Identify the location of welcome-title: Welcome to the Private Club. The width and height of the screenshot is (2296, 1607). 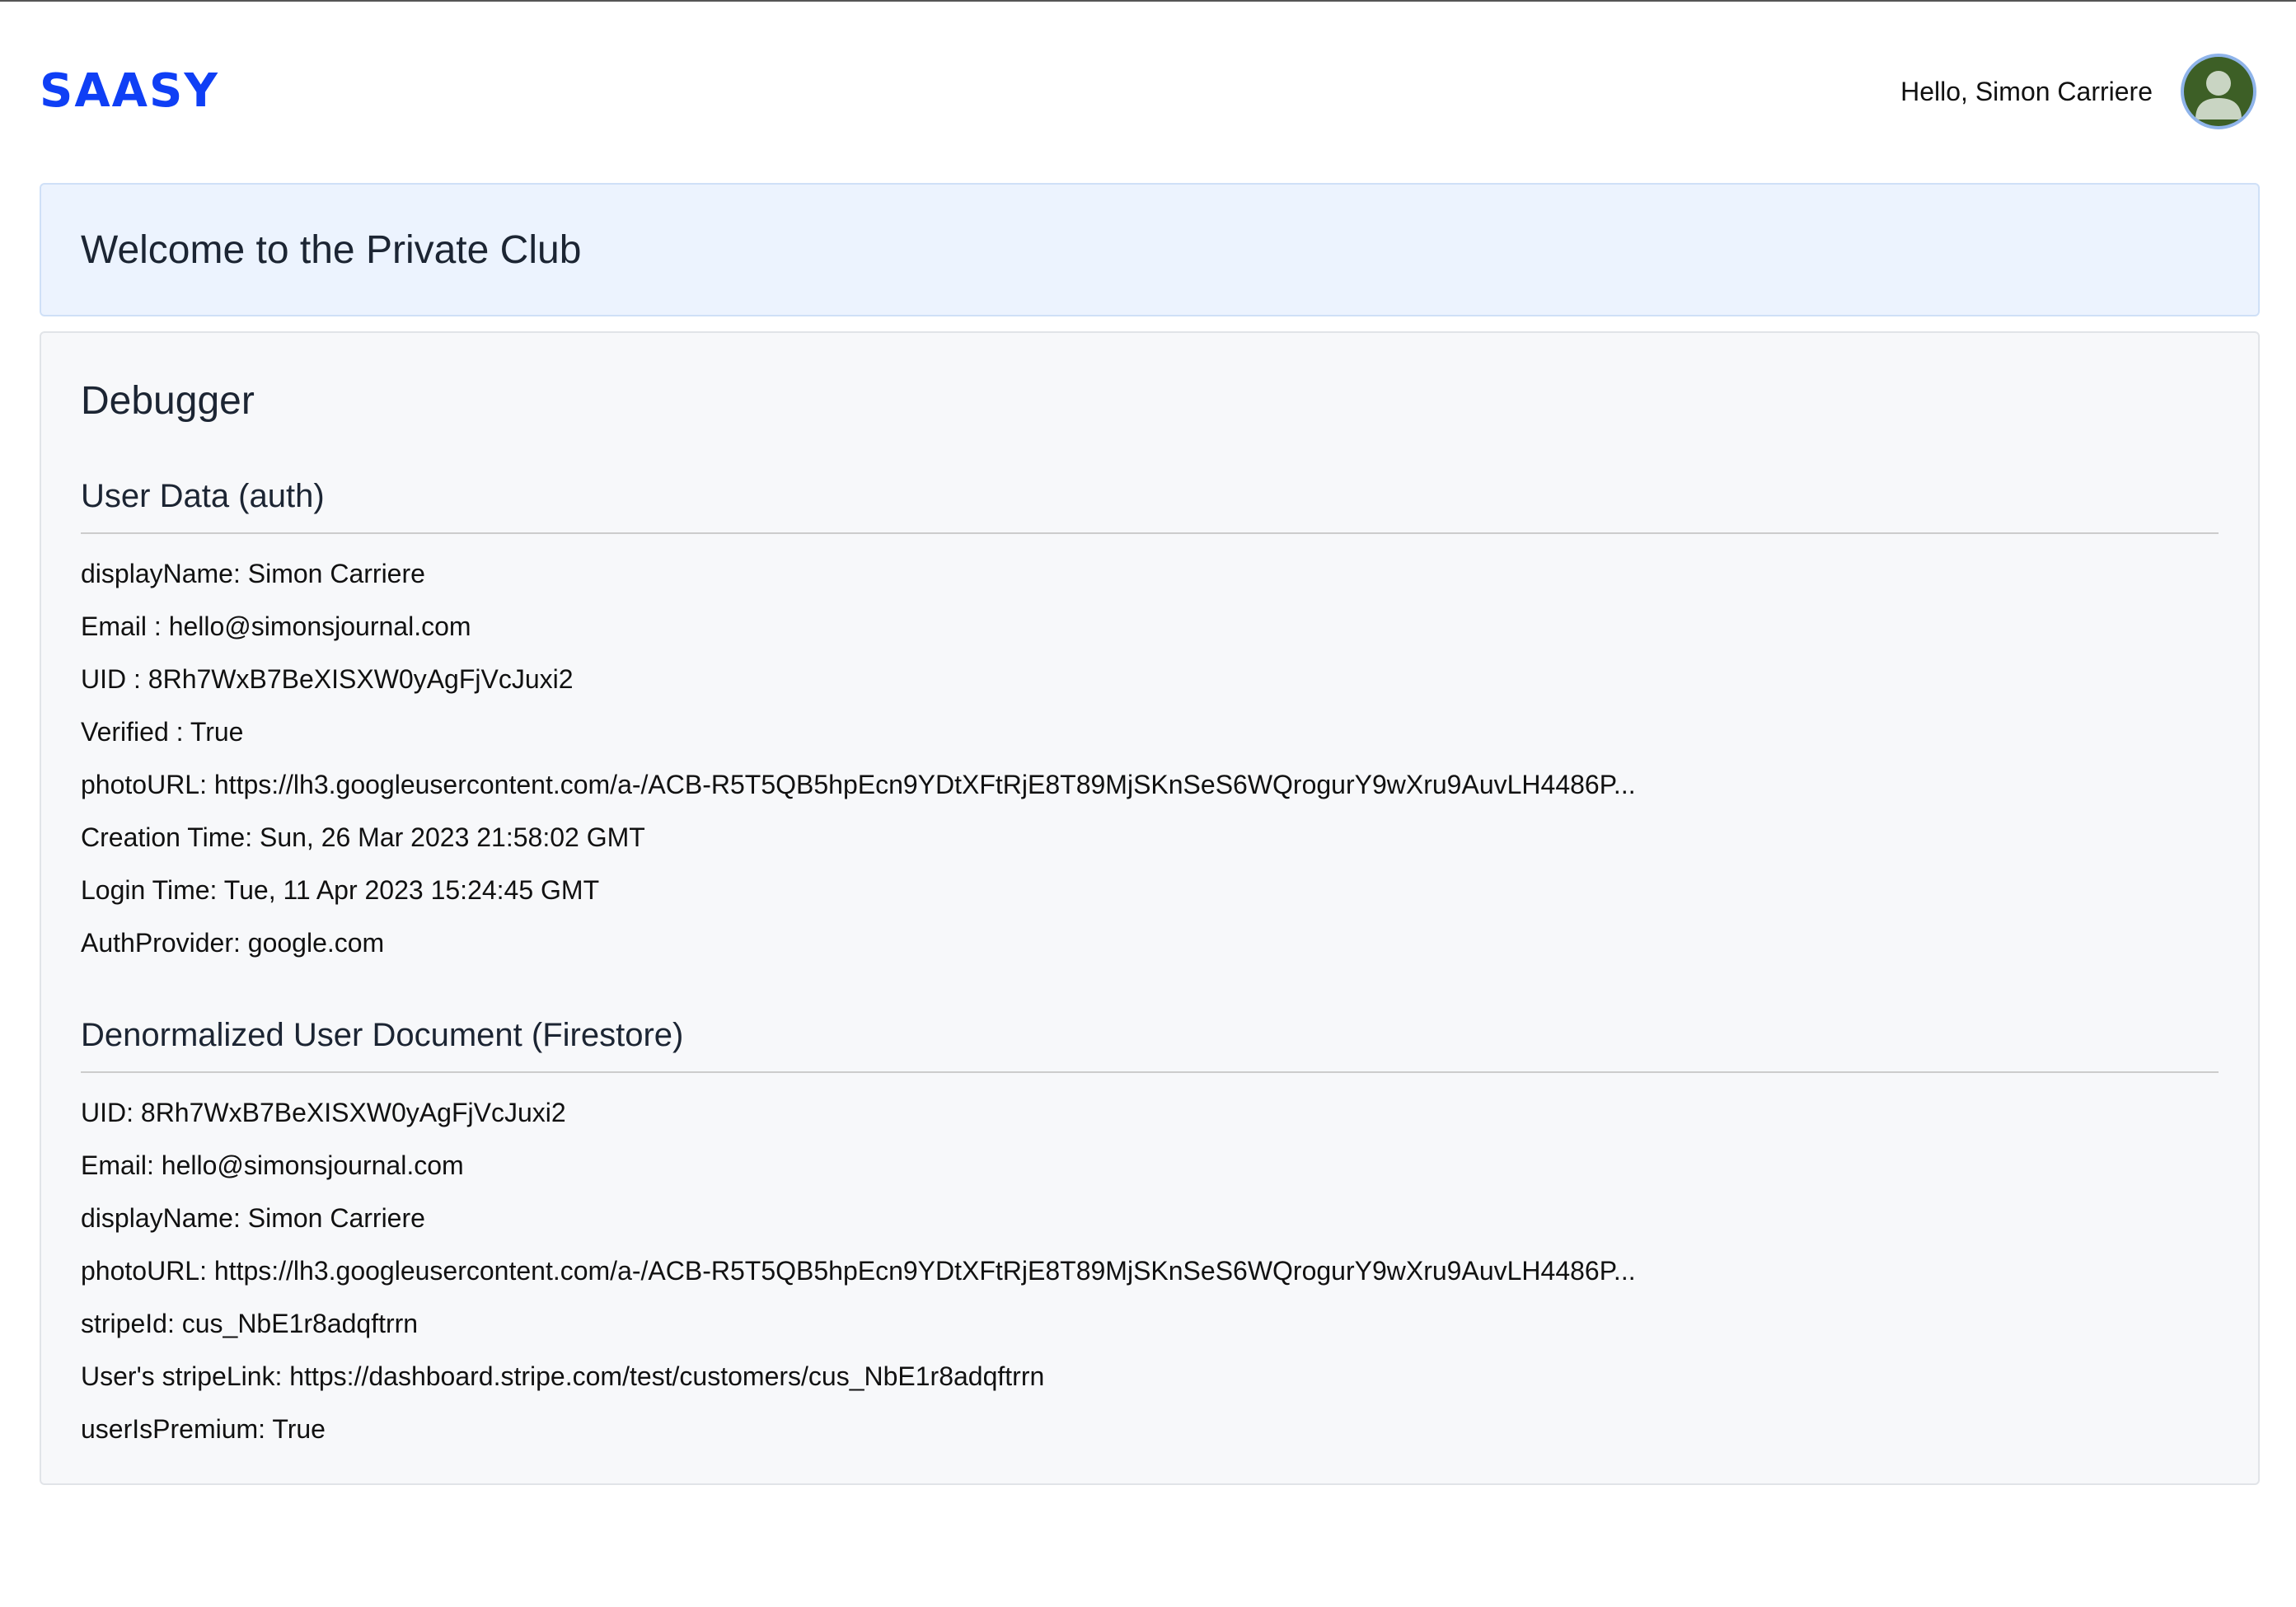
(331, 249).